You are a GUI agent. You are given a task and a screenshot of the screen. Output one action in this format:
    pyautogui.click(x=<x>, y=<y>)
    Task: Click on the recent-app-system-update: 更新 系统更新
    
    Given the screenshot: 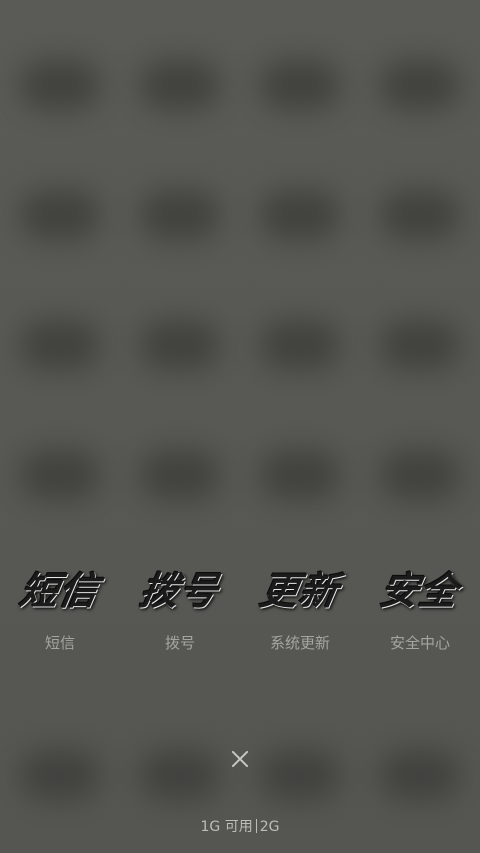 What is the action you would take?
    pyautogui.click(x=300, y=607)
    